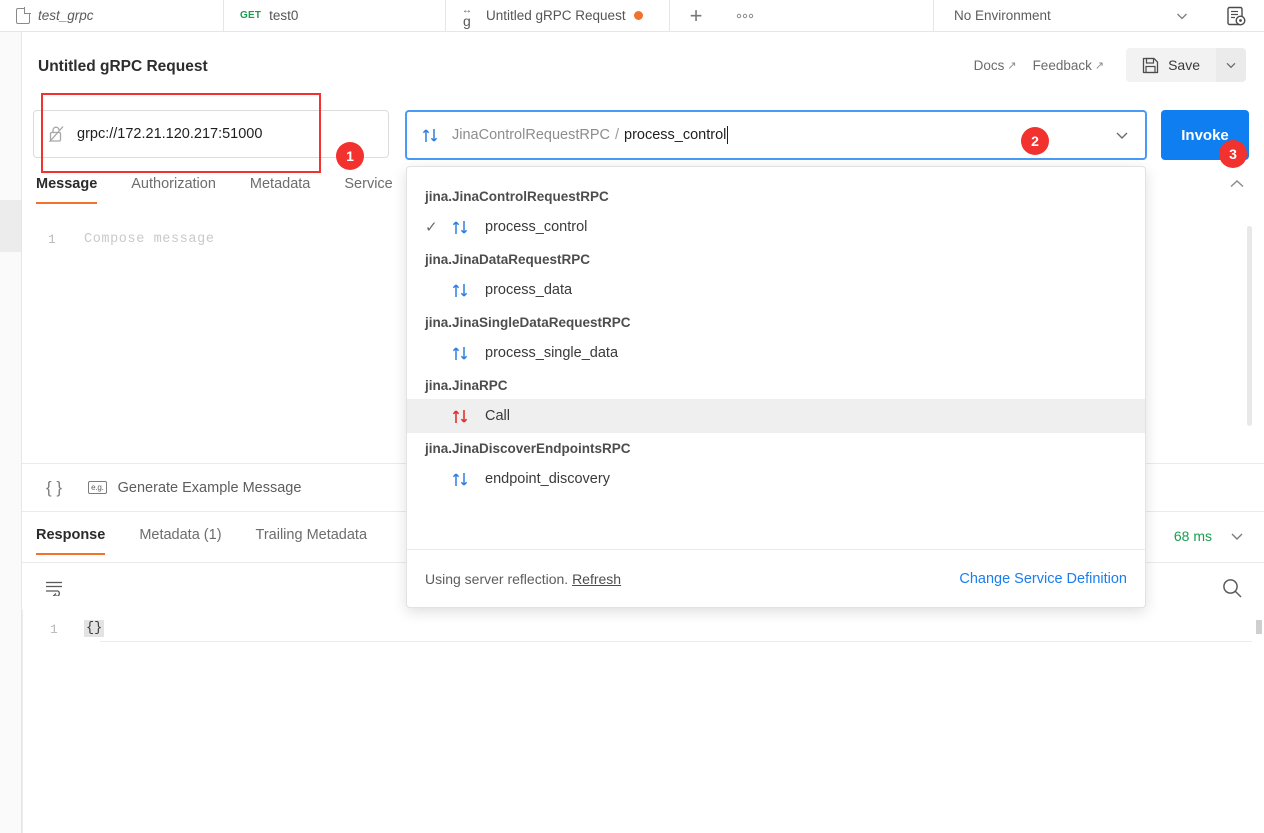 The image size is (1264, 833). Describe the element at coordinates (350, 156) in the screenshot. I see `annotation-badge-1: 1` at that location.